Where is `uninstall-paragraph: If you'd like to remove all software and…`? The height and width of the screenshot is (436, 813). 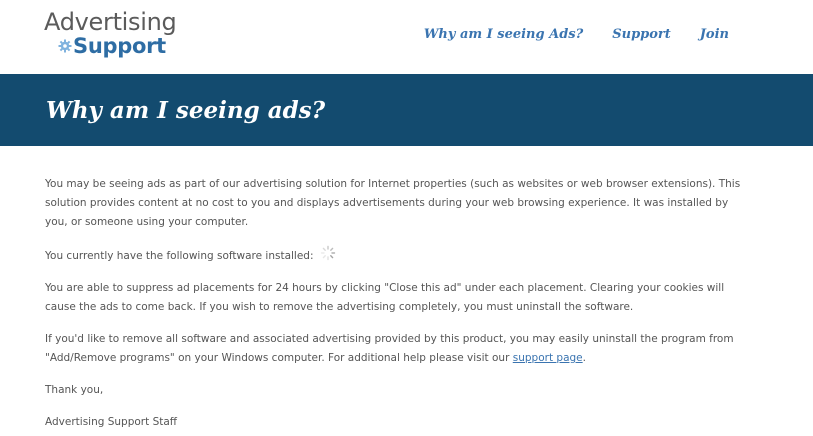 uninstall-paragraph: If you'd like to remove all software and… is located at coordinates (395, 349).